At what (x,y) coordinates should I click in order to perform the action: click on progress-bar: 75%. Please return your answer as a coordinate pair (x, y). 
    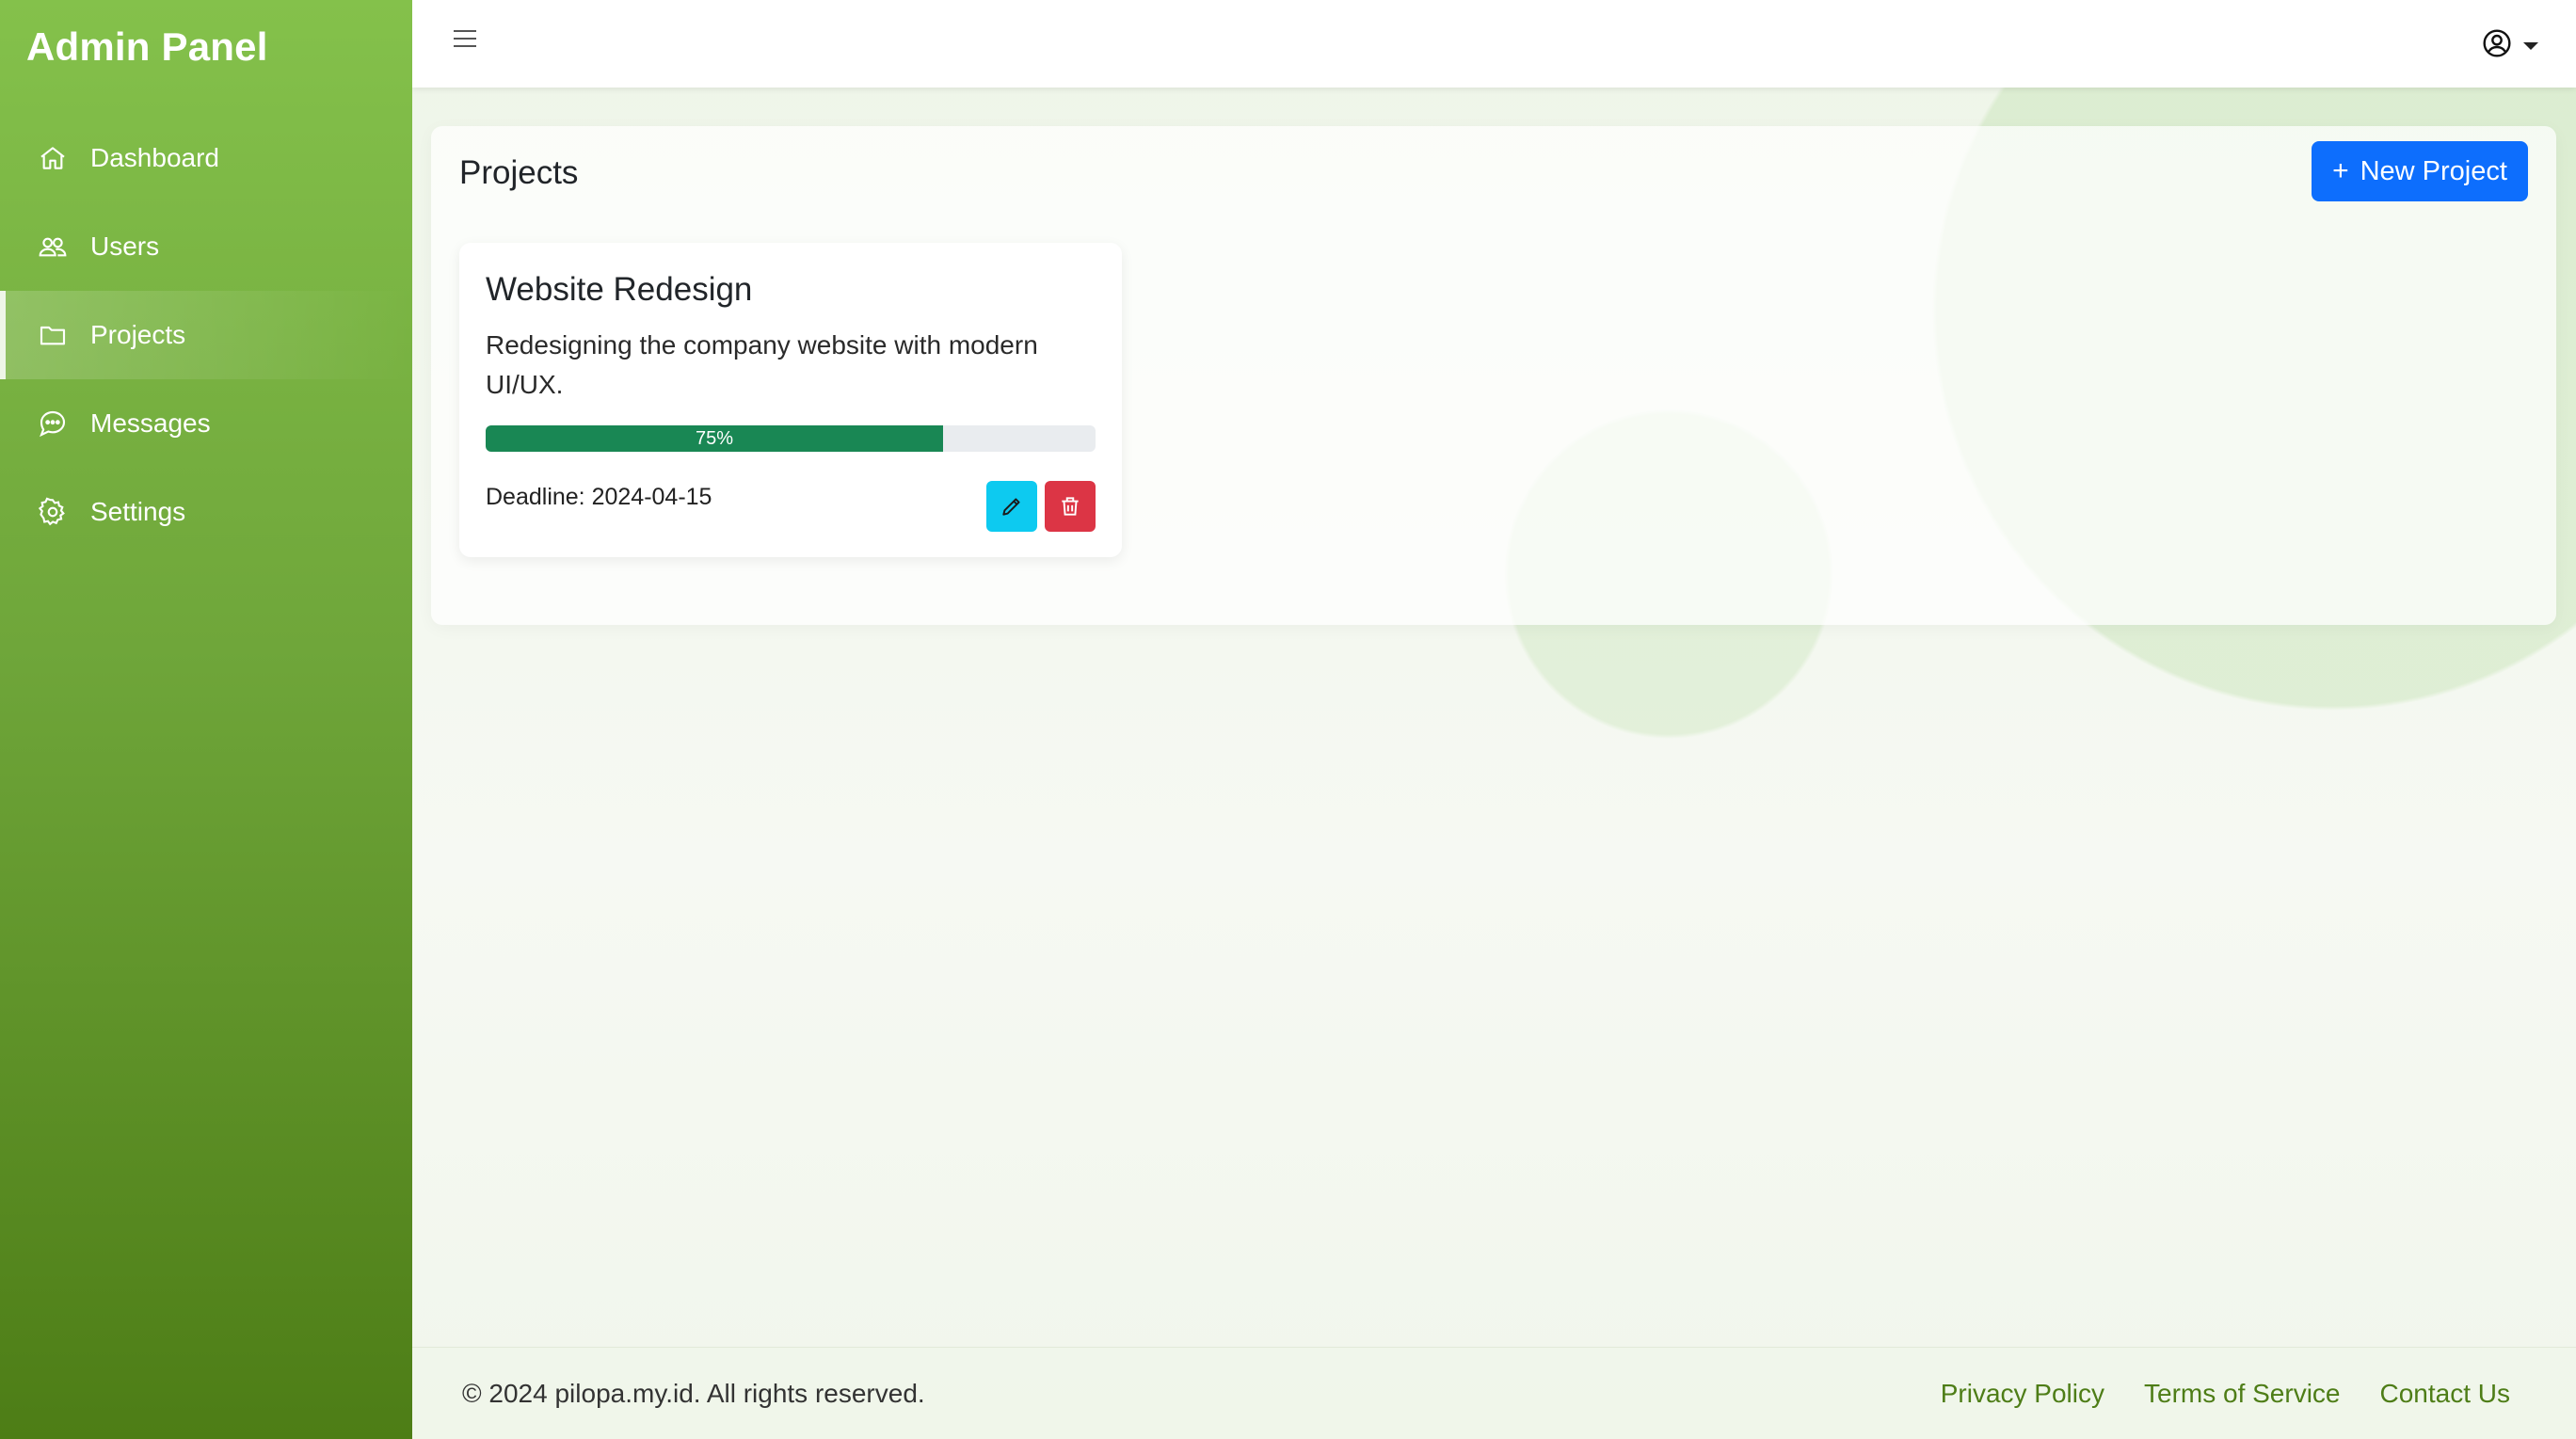
    Looking at the image, I should click on (791, 438).